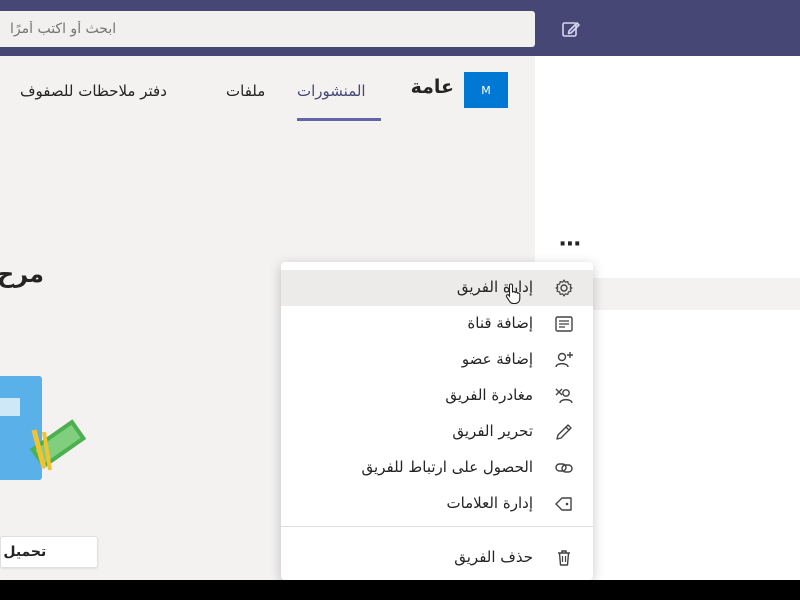  I want to click on tag-icon, so click(564, 504).